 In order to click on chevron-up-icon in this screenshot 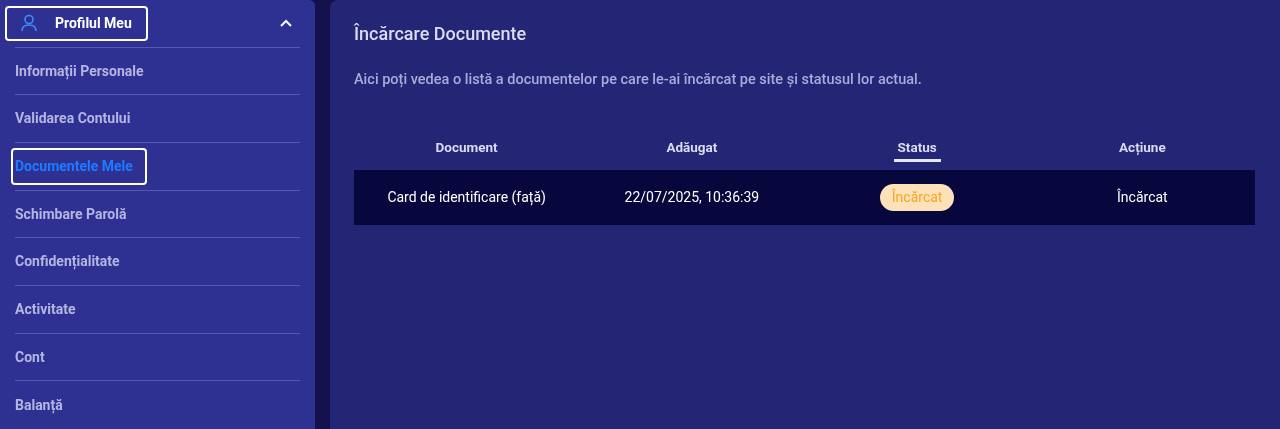, I will do `click(286, 23)`.